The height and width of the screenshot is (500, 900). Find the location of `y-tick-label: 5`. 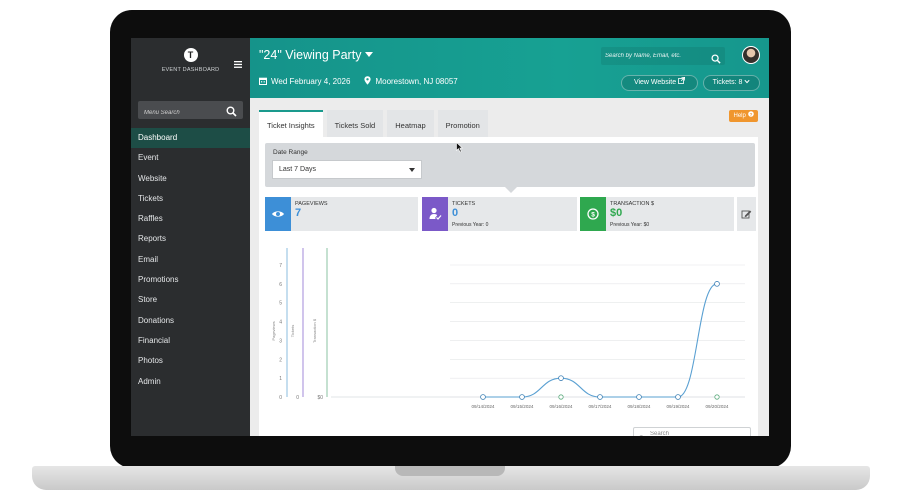

y-tick-label: 5 is located at coordinates (280, 304).